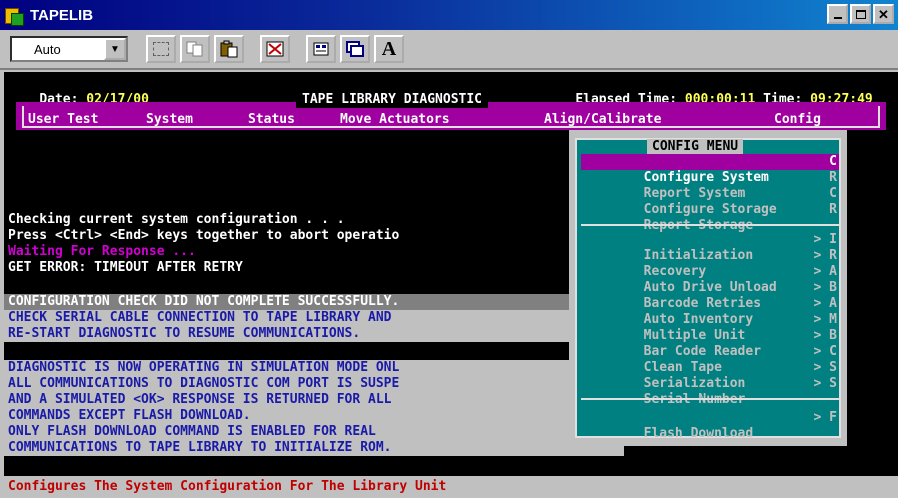 The width and height of the screenshot is (898, 498). I want to click on config-item-report-storage: Report StorageR, so click(710, 217).